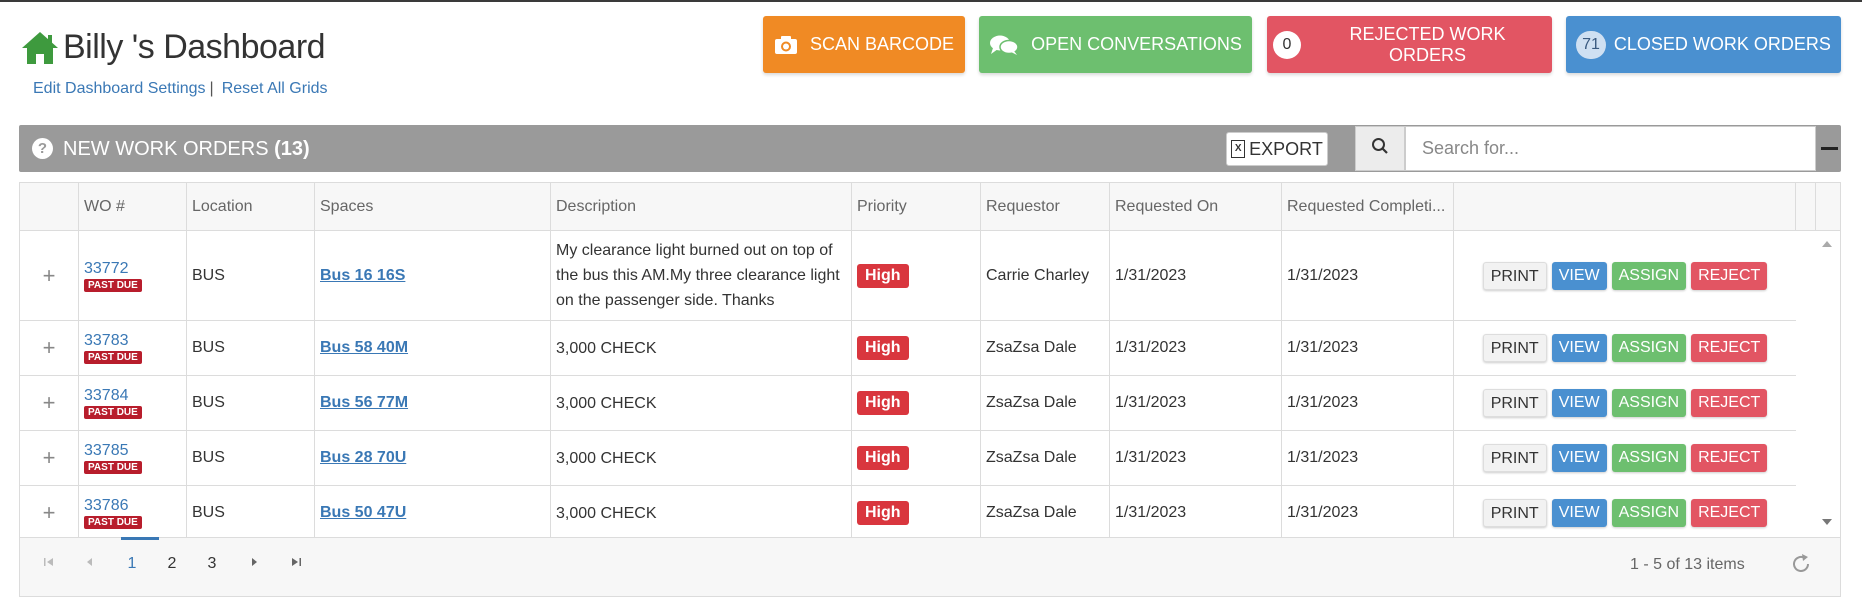  I want to click on camera-icon, so click(786, 45).